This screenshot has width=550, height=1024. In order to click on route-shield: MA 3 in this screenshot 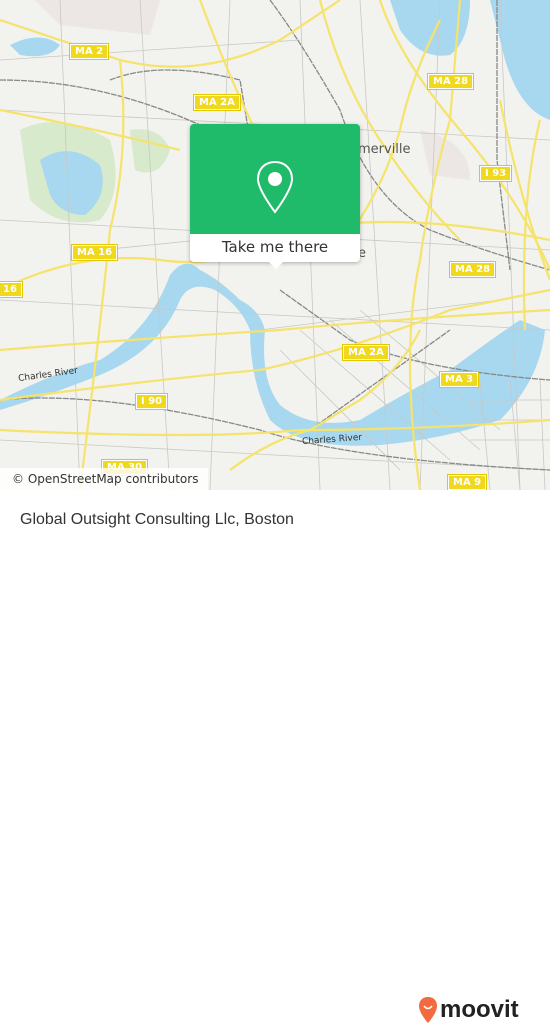, I will do `click(459, 379)`.